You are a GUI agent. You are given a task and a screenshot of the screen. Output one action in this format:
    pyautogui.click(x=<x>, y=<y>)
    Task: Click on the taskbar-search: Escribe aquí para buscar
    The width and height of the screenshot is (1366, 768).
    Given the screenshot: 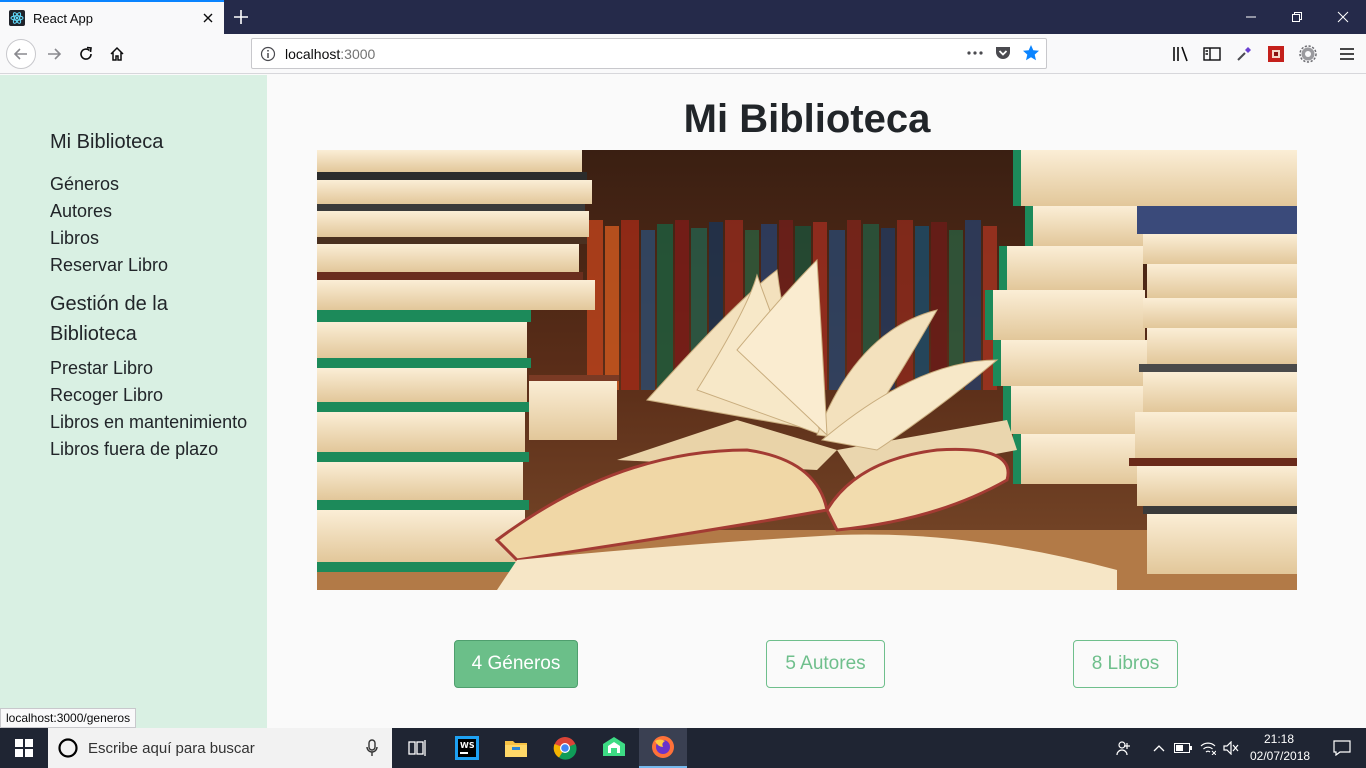 What is the action you would take?
    pyautogui.click(x=220, y=748)
    